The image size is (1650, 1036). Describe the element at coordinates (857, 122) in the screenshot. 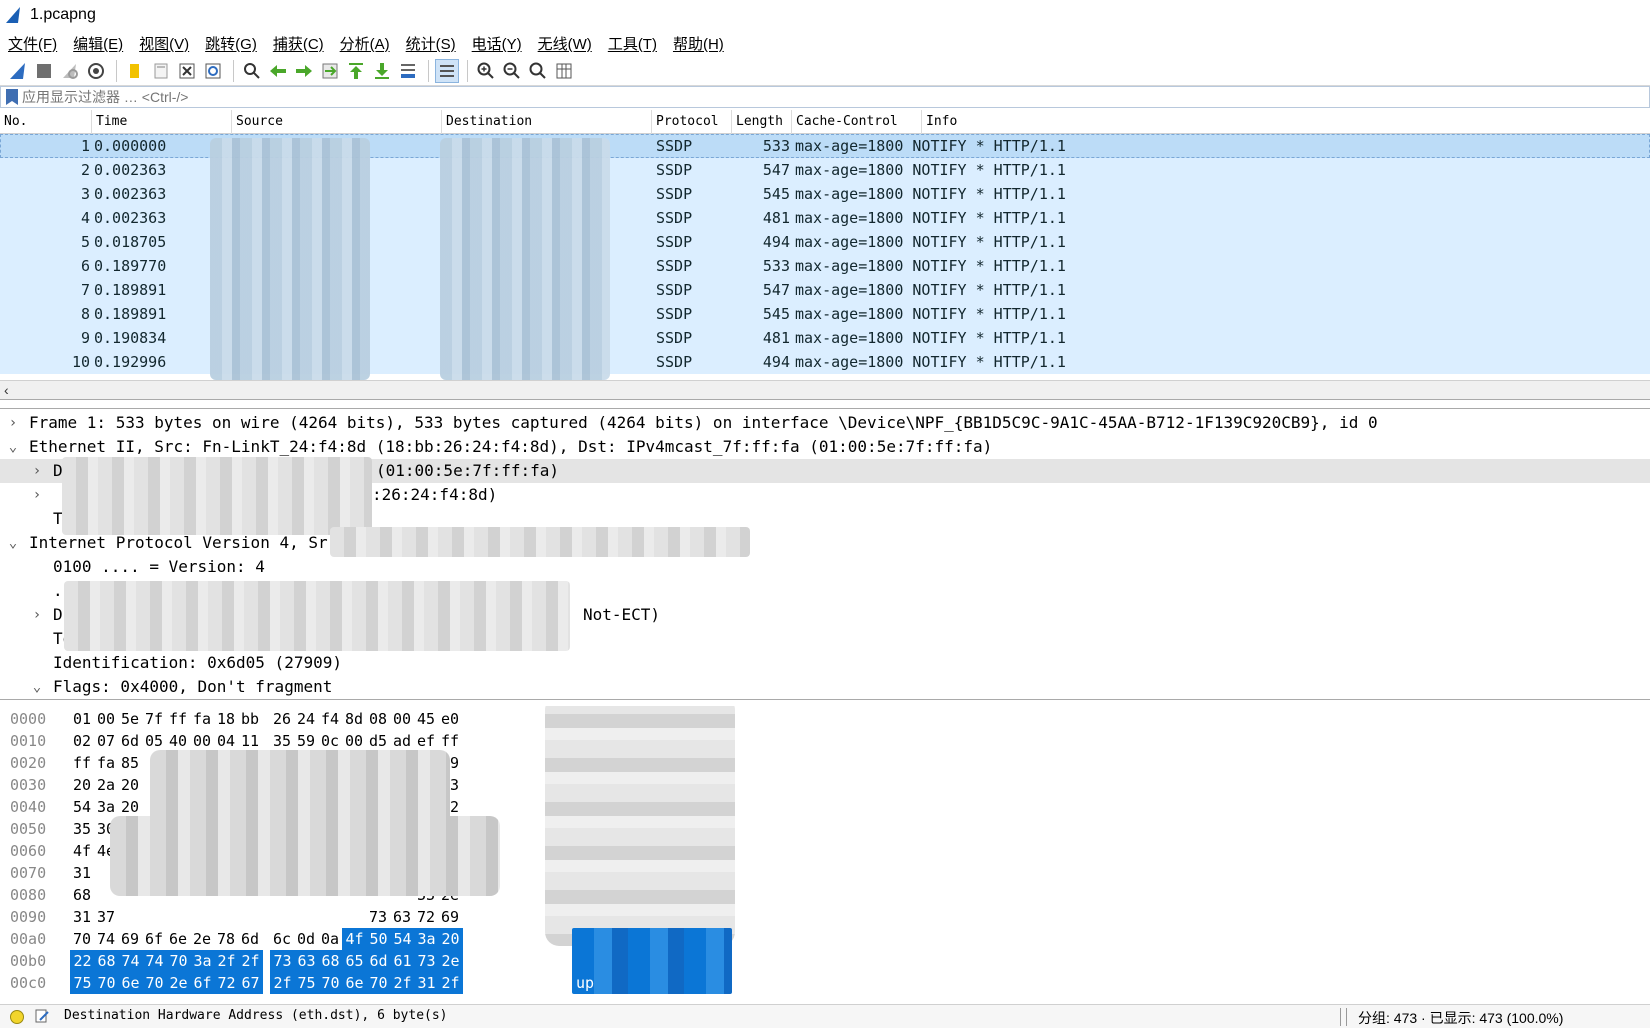

I see `column-header-cache-control: Cache-Control` at that location.